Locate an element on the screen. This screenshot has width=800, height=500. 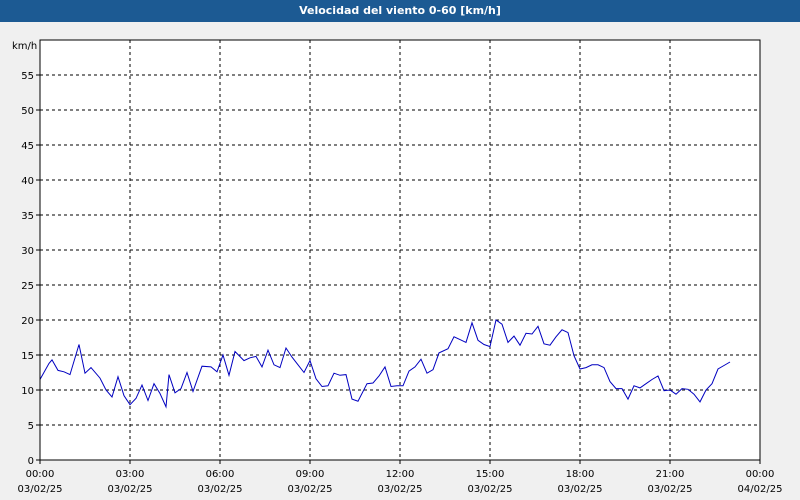
y-tick-label: 45 is located at coordinates (27, 146).